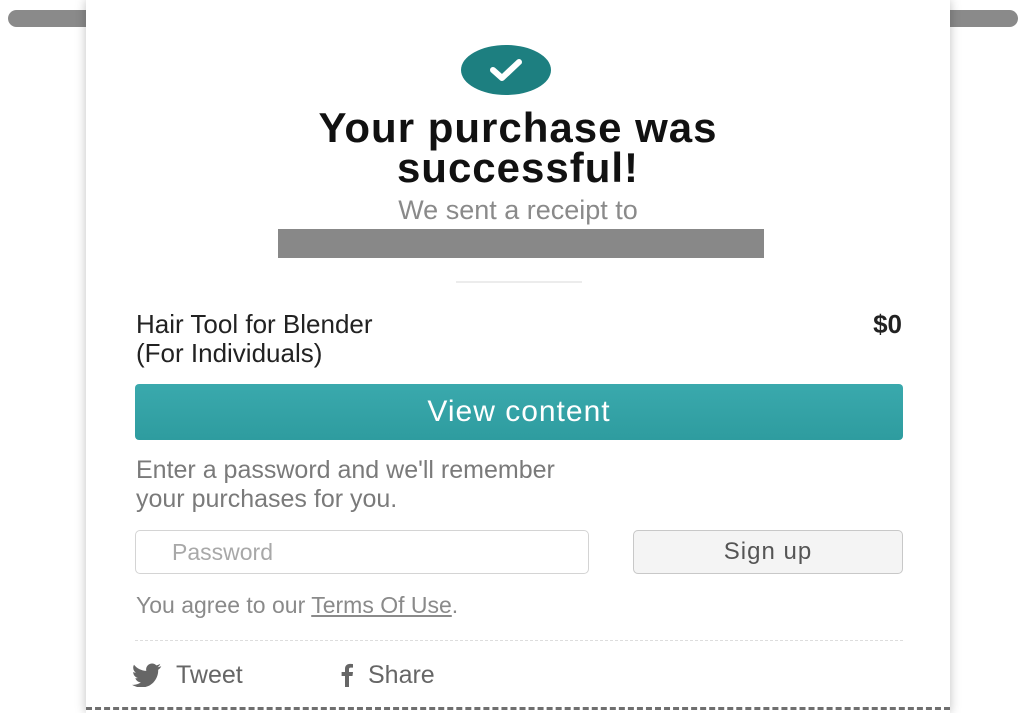 The image size is (1018, 713). Describe the element at coordinates (519, 412) in the screenshot. I see `view-content-button: View content` at that location.